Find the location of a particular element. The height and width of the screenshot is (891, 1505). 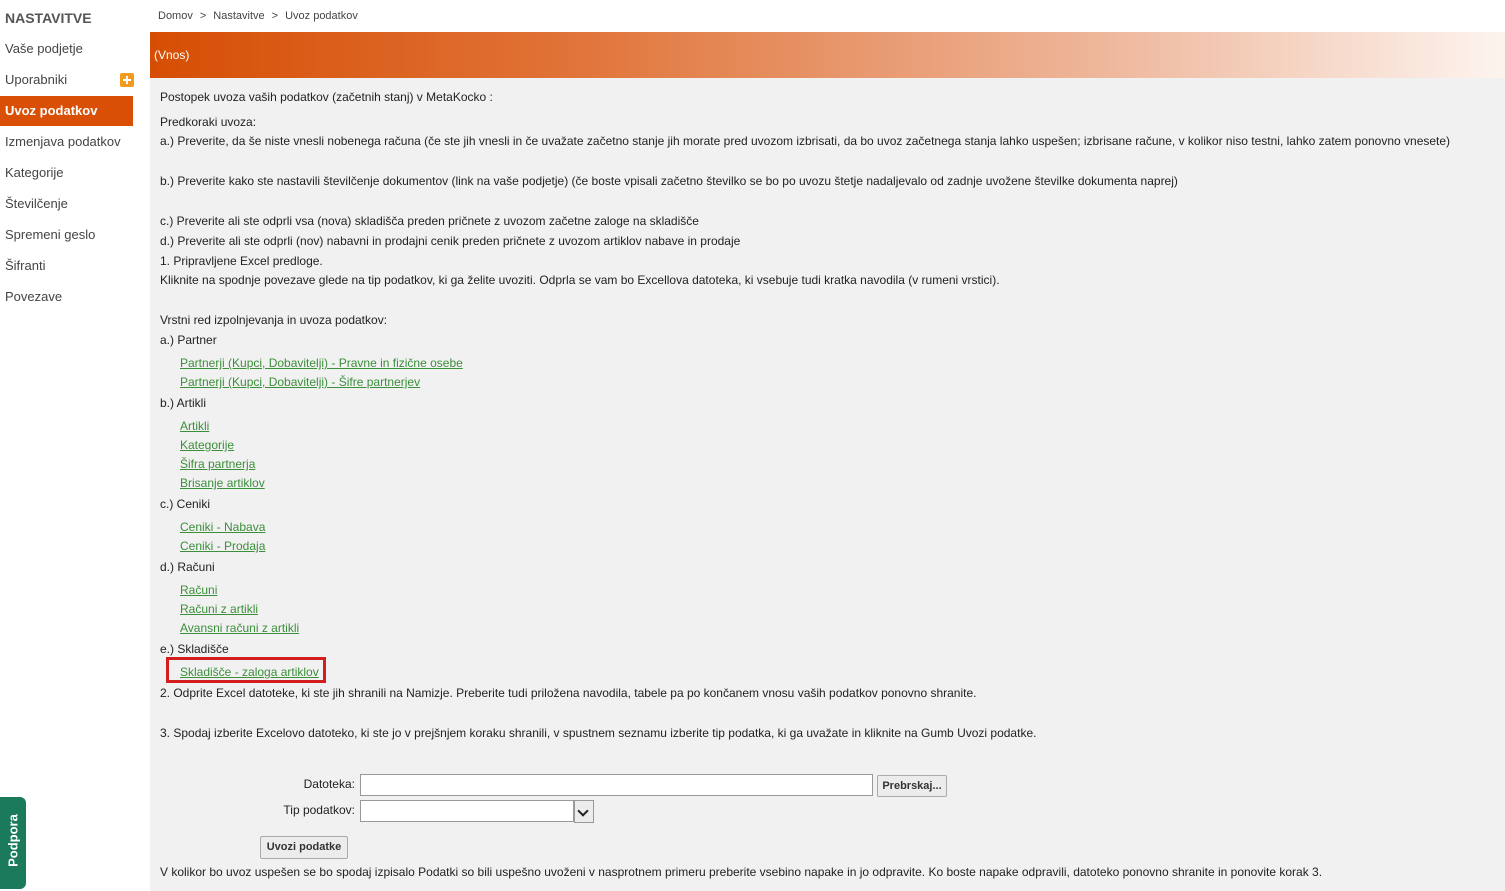

group-artikli: b.) Artikli is located at coordinates (183, 403).